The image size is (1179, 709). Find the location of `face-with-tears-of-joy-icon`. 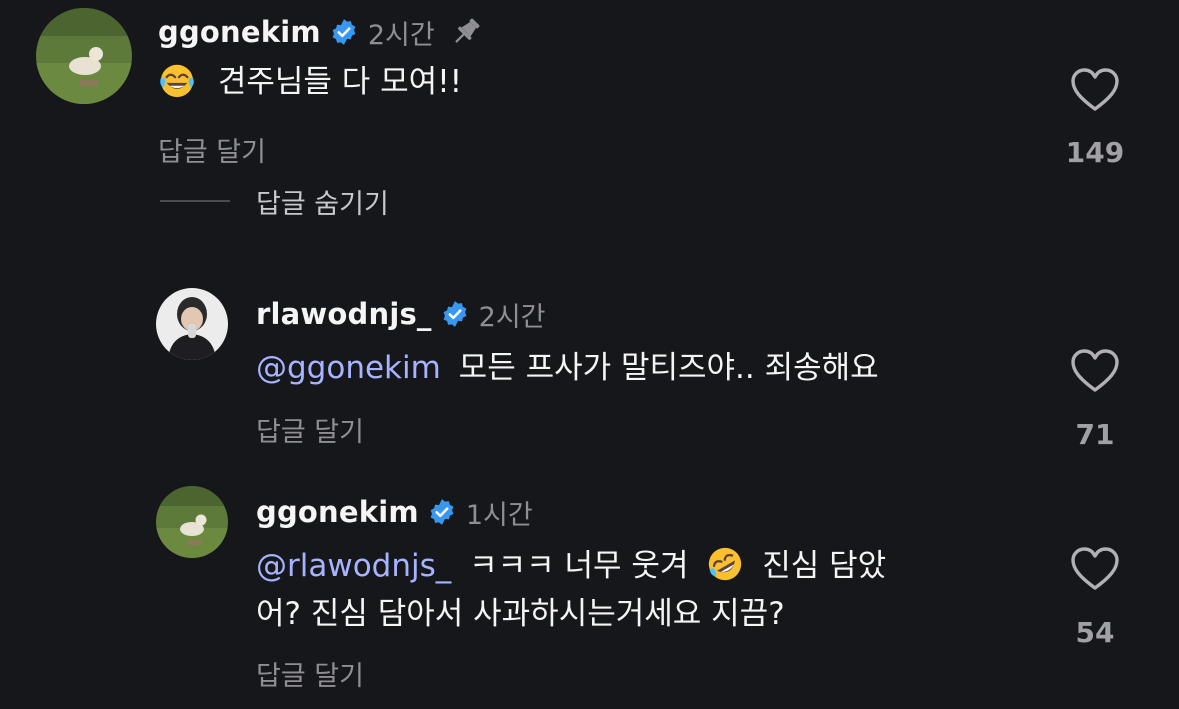

face-with-tears-of-joy-icon is located at coordinates (177, 80).